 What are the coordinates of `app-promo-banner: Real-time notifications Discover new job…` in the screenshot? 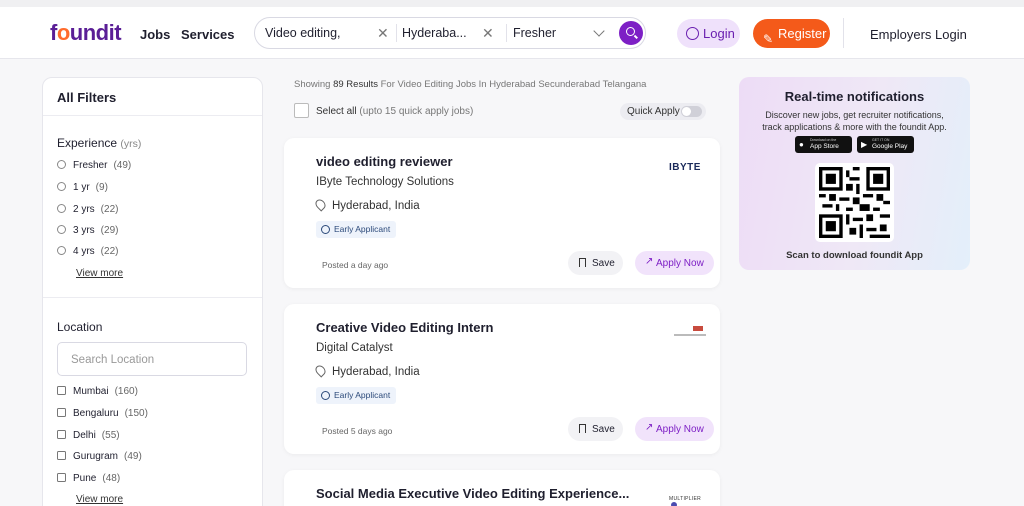 It's located at (854, 173).